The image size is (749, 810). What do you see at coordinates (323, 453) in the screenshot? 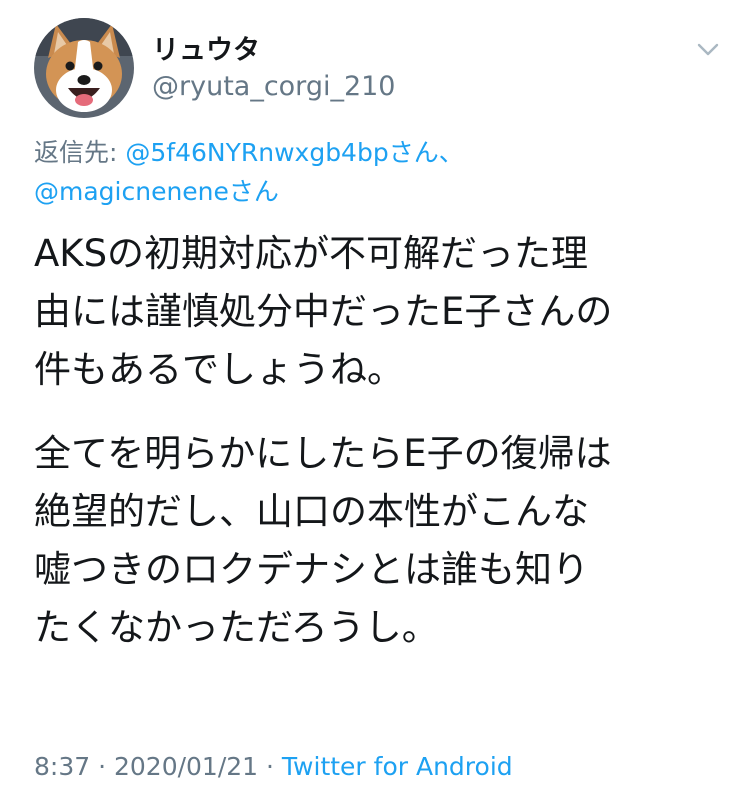
I see `tweet-text-line: 全てを明らかにしたらE子の復帰は` at bounding box center [323, 453].